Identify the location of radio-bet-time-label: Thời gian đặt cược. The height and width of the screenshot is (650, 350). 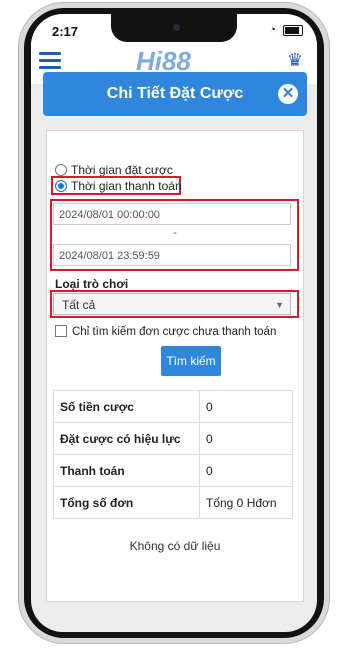
(122, 170).